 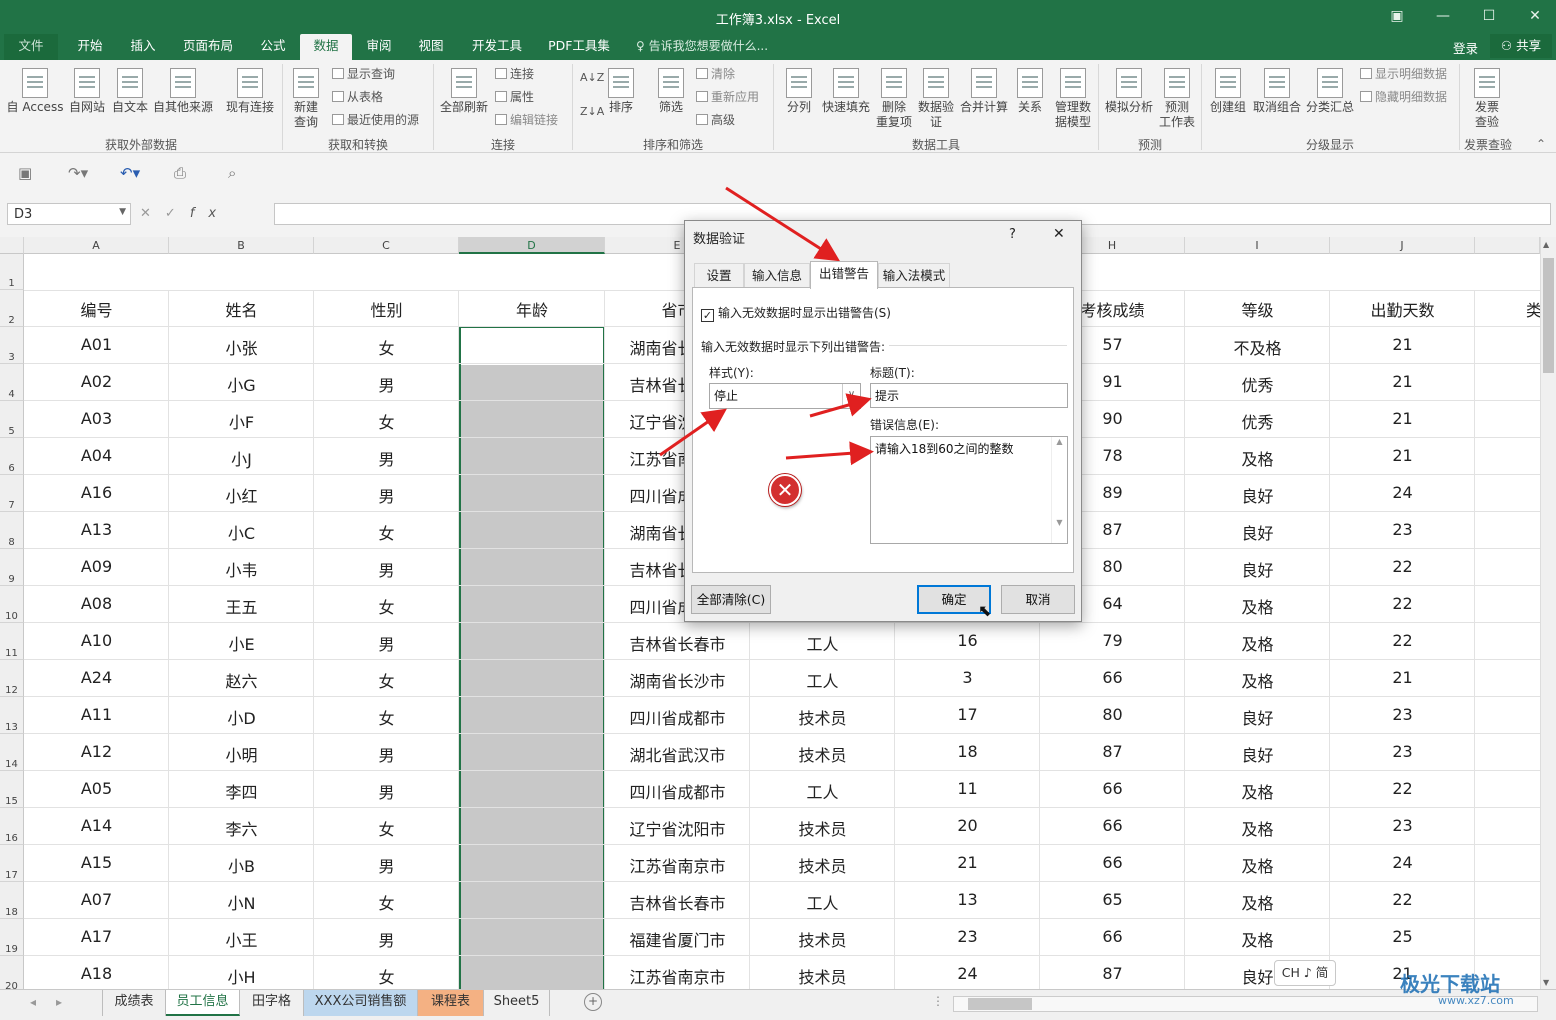 I want to click on undo-icon: ↶▾, so click(x=130, y=173).